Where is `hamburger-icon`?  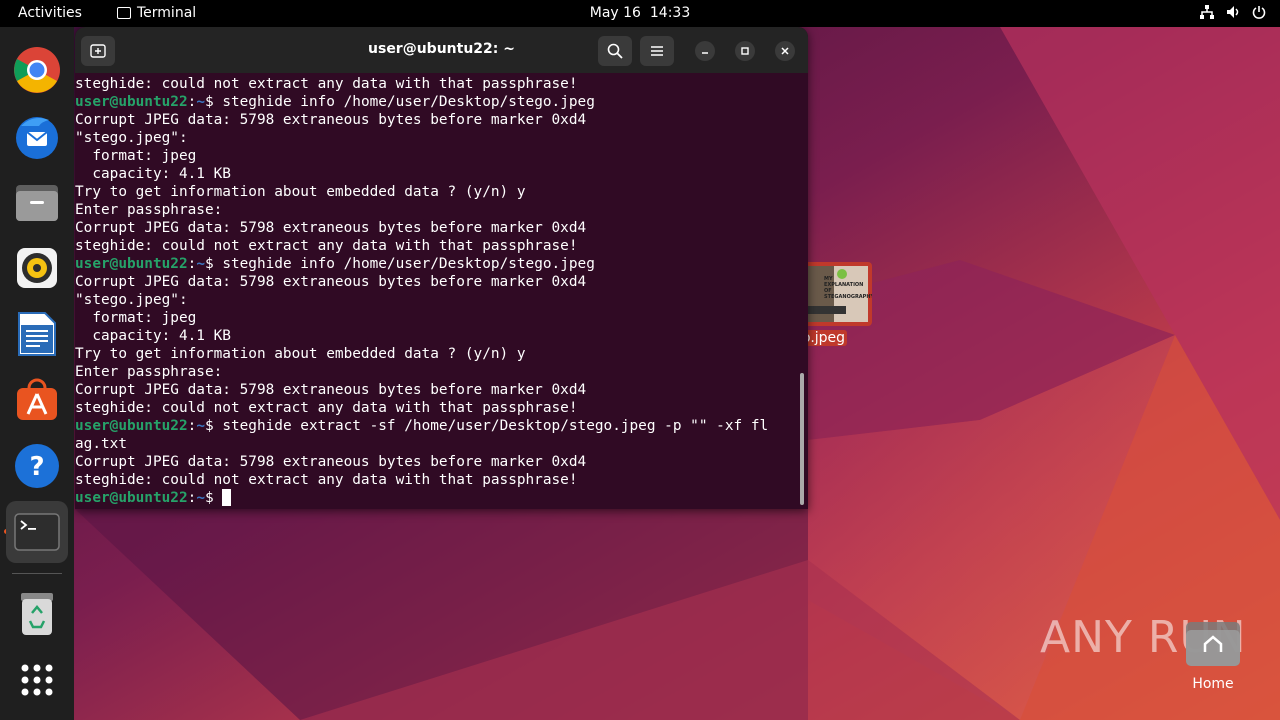 hamburger-icon is located at coordinates (657, 51).